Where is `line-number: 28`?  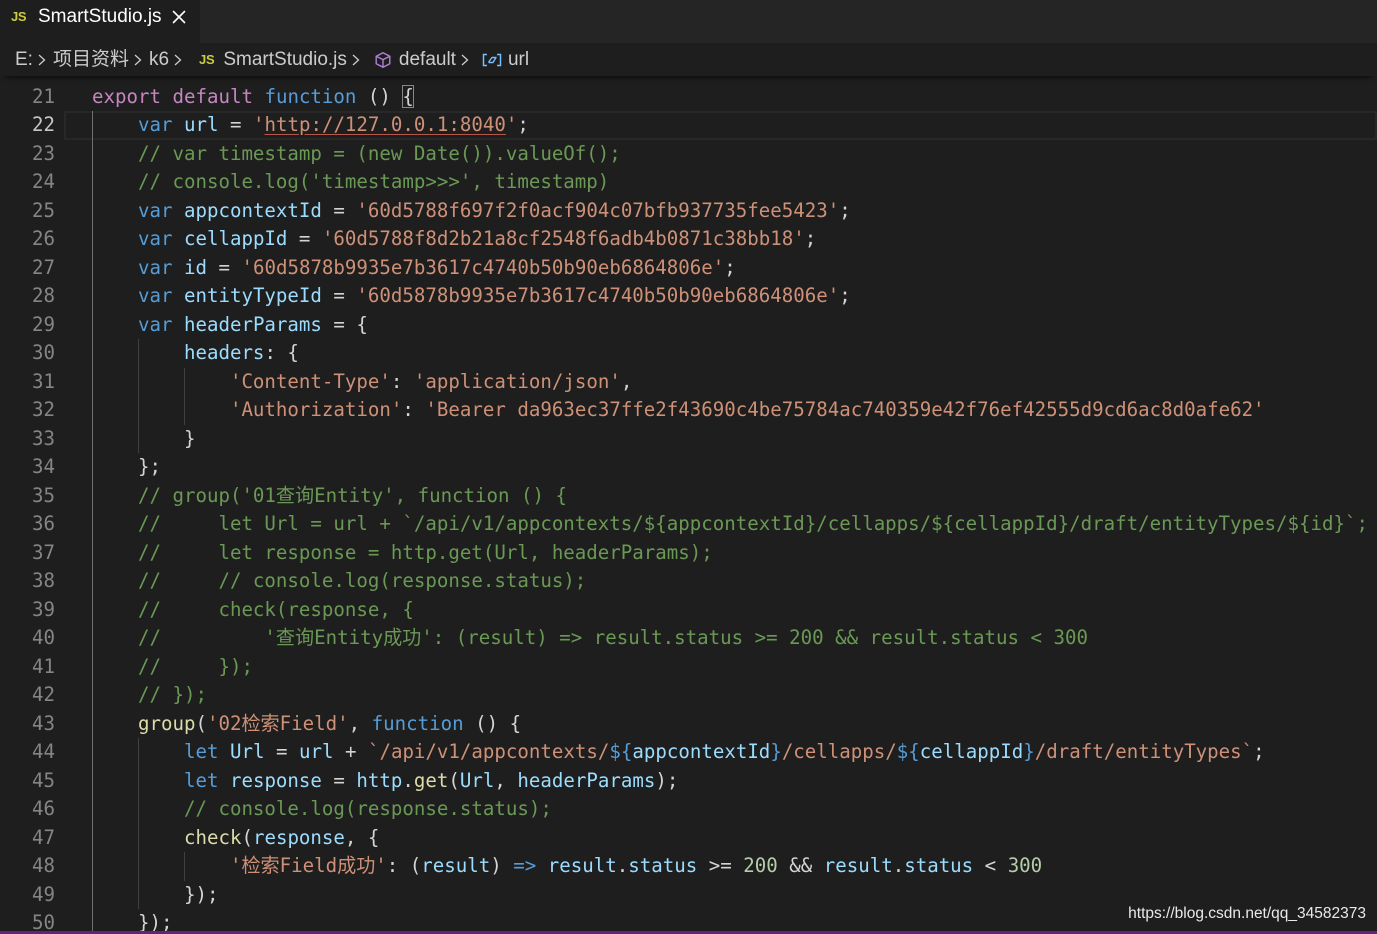
line-number: 28 is located at coordinates (43, 296).